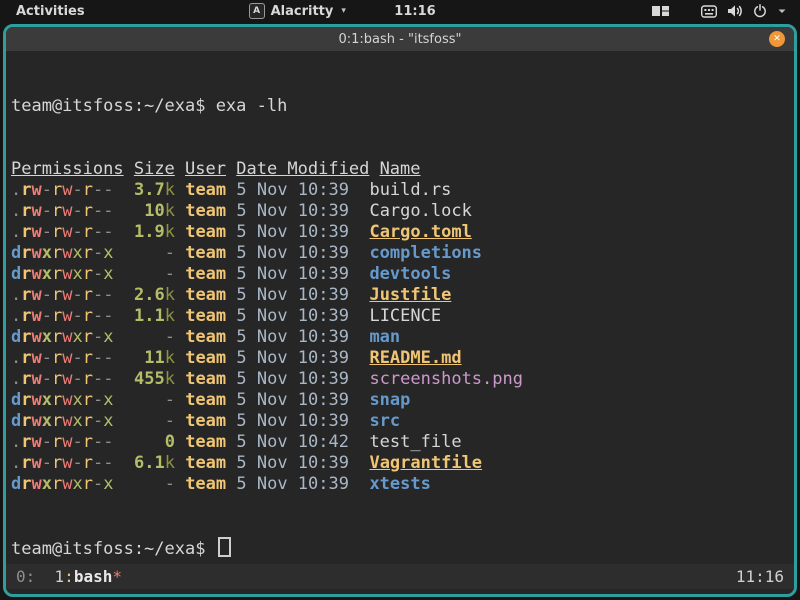 The image size is (800, 600). Describe the element at coordinates (16, 421) in the screenshot. I see `perm-char: d` at that location.